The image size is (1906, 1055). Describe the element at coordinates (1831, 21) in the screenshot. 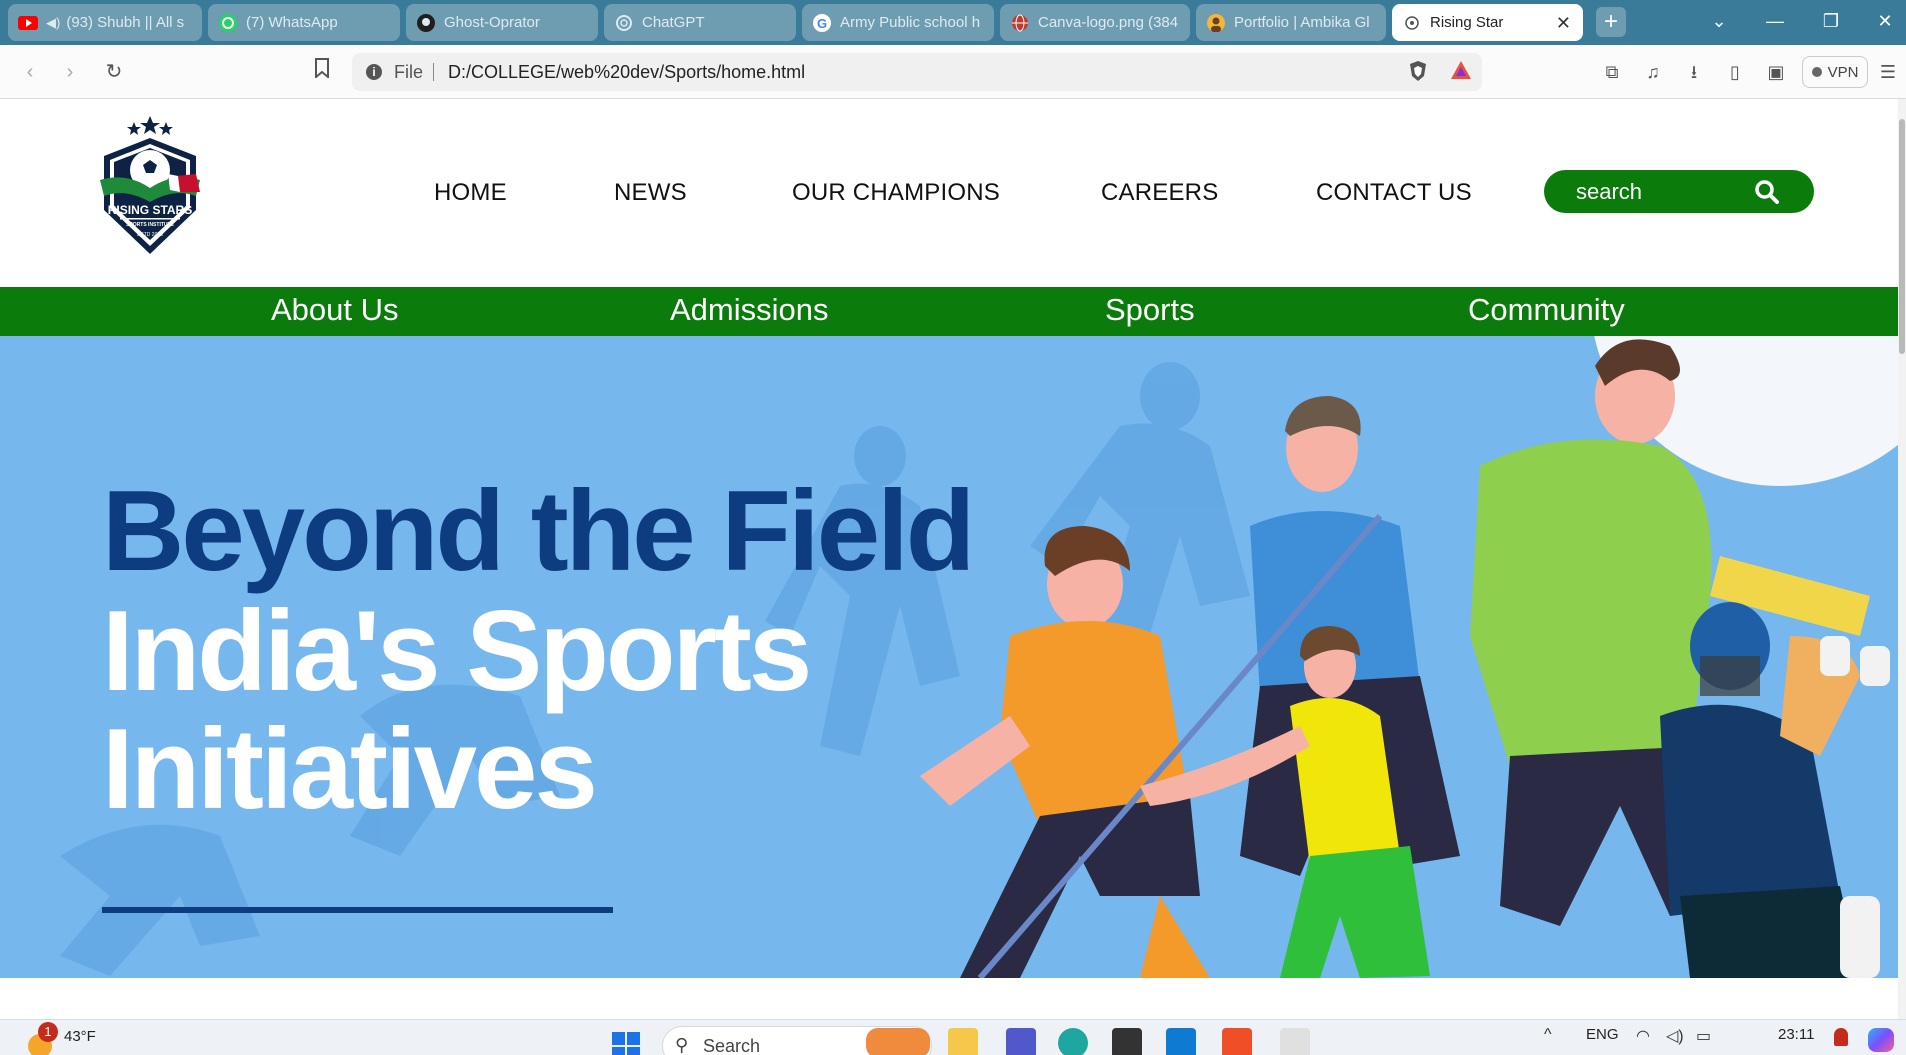

I see `restore-icon: ❐` at that location.